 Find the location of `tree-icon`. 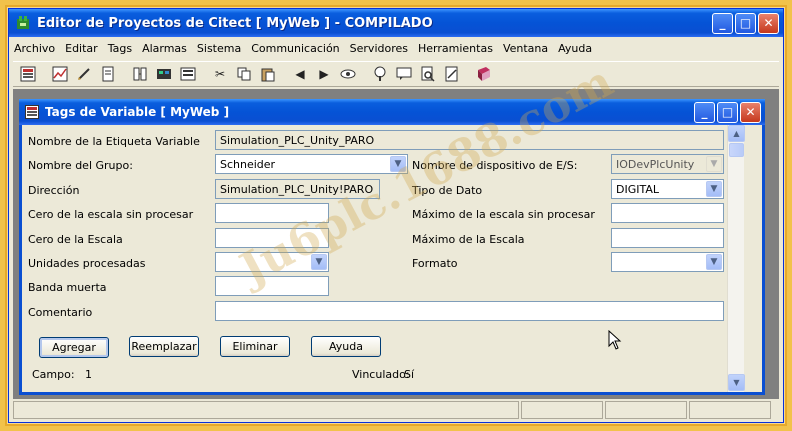

tree-icon is located at coordinates (380, 74).